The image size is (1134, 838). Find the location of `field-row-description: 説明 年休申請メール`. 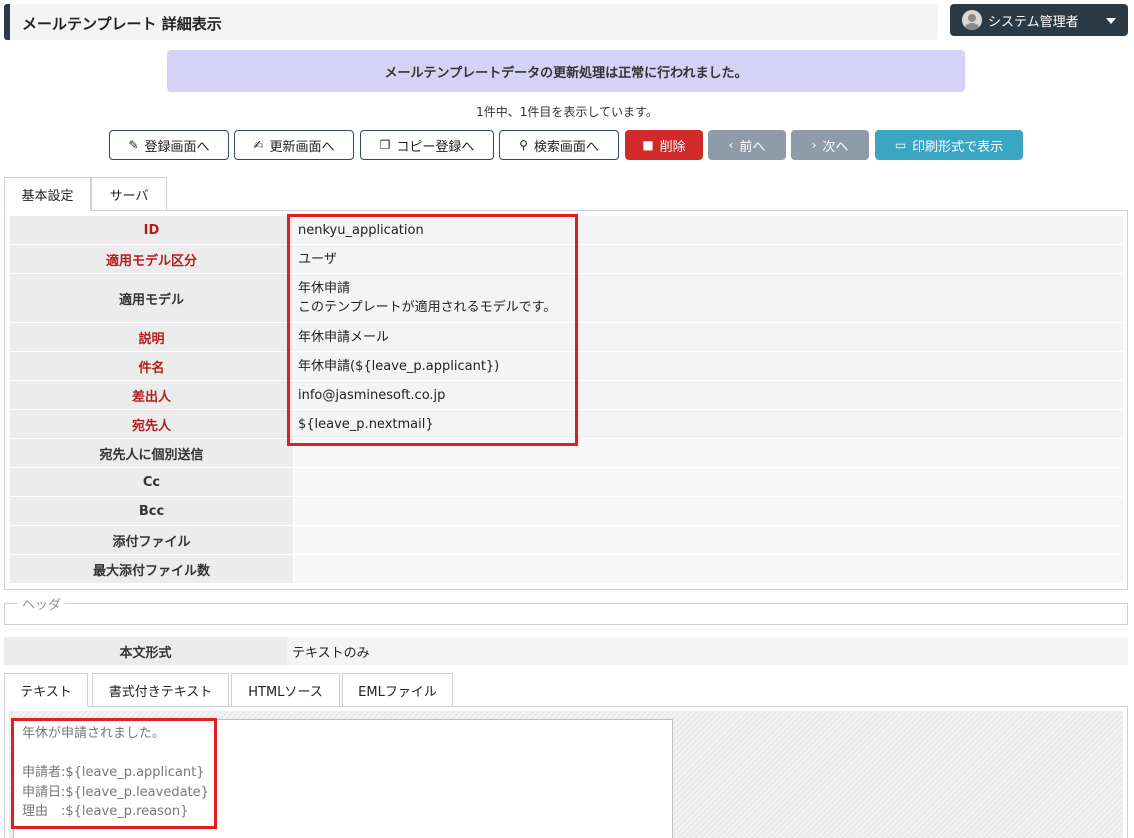

field-row-description: 説明 年休申請メール is located at coordinates (567, 337).